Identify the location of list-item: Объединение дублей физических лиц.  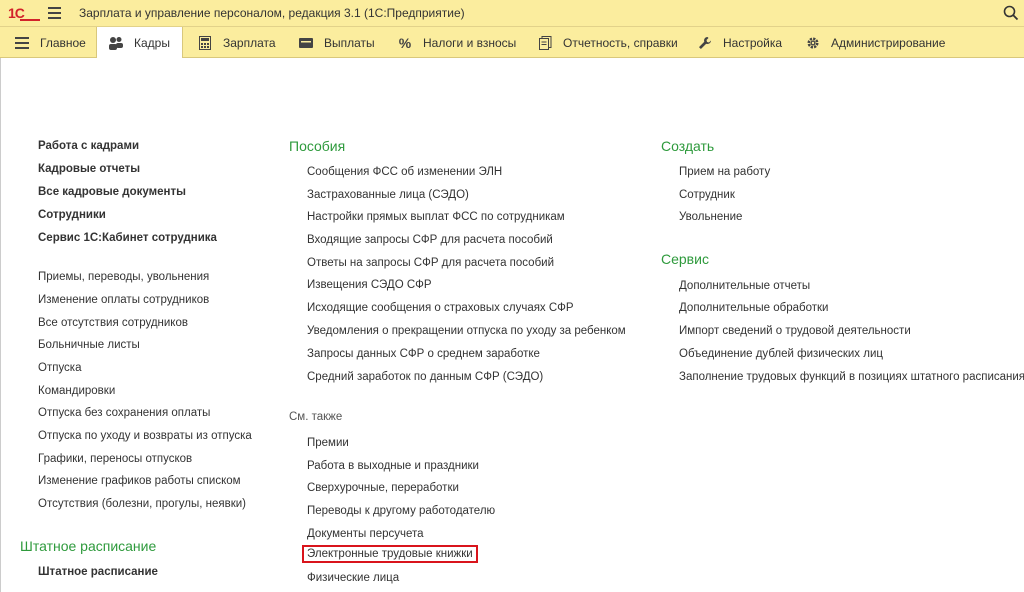
(781, 354).